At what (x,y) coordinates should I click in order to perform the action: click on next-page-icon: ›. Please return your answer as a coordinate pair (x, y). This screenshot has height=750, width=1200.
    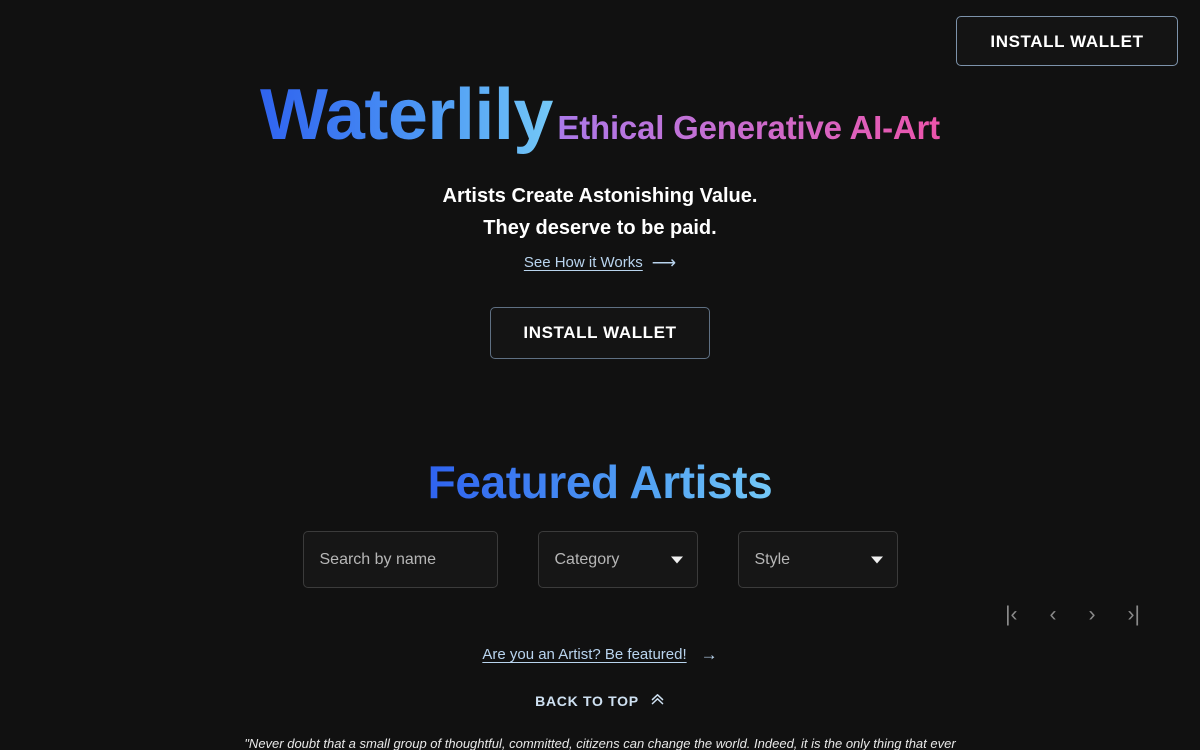
    Looking at the image, I should click on (1092, 614).